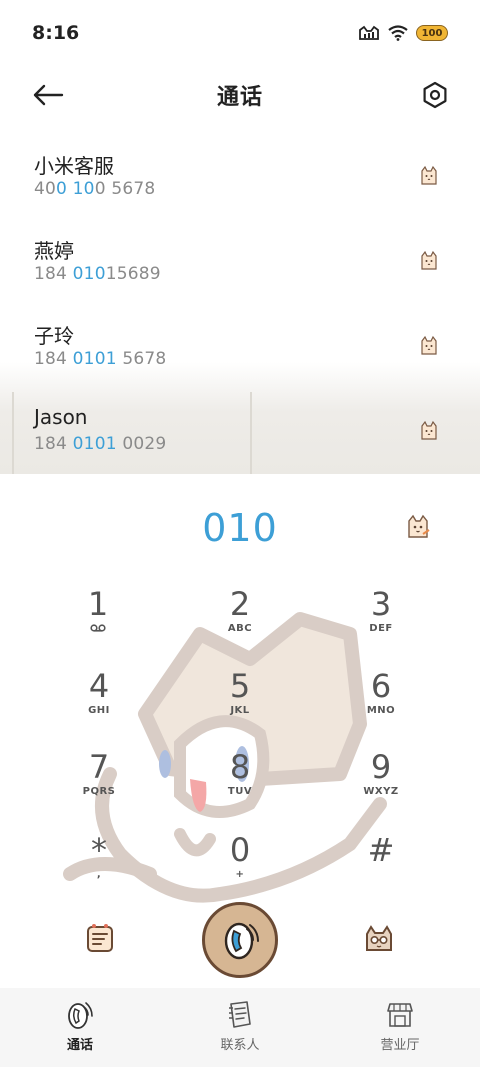 The width and height of the screenshot is (480, 1067). I want to click on cat-avatar-icon, so click(379, 939).